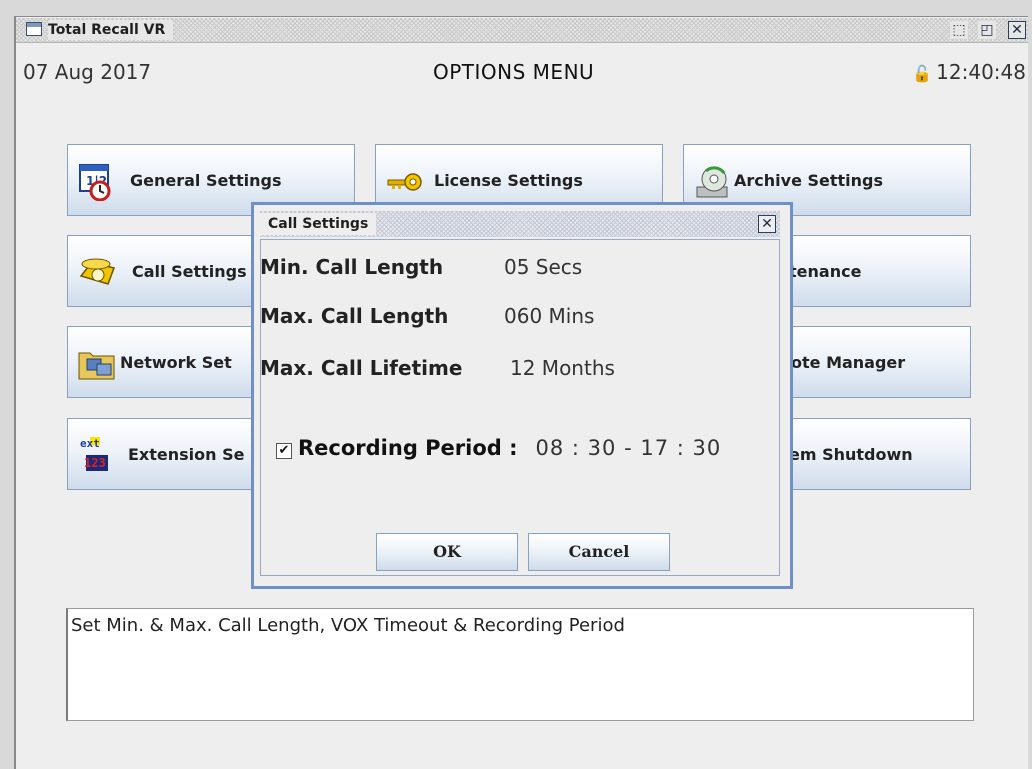  I want to click on min-call-length-value: 05 Secs, so click(543, 267).